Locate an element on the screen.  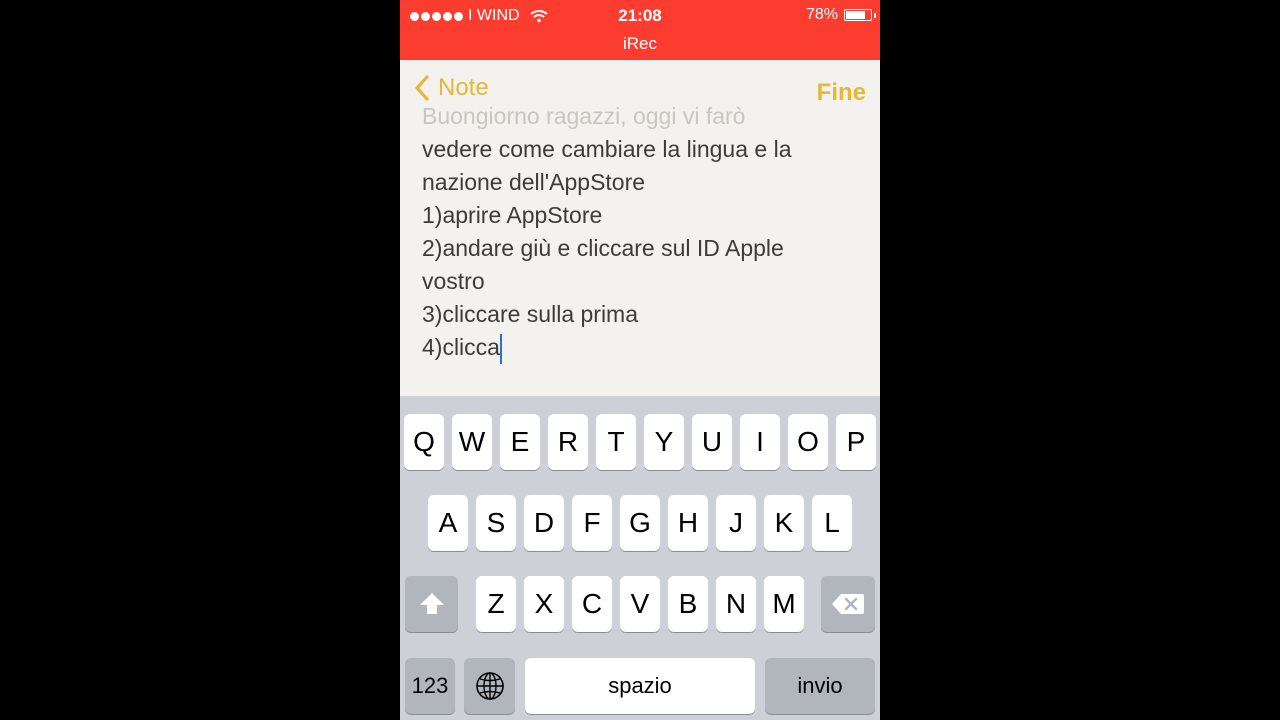
note-line-current: 4)clicca is located at coordinates (642, 347).